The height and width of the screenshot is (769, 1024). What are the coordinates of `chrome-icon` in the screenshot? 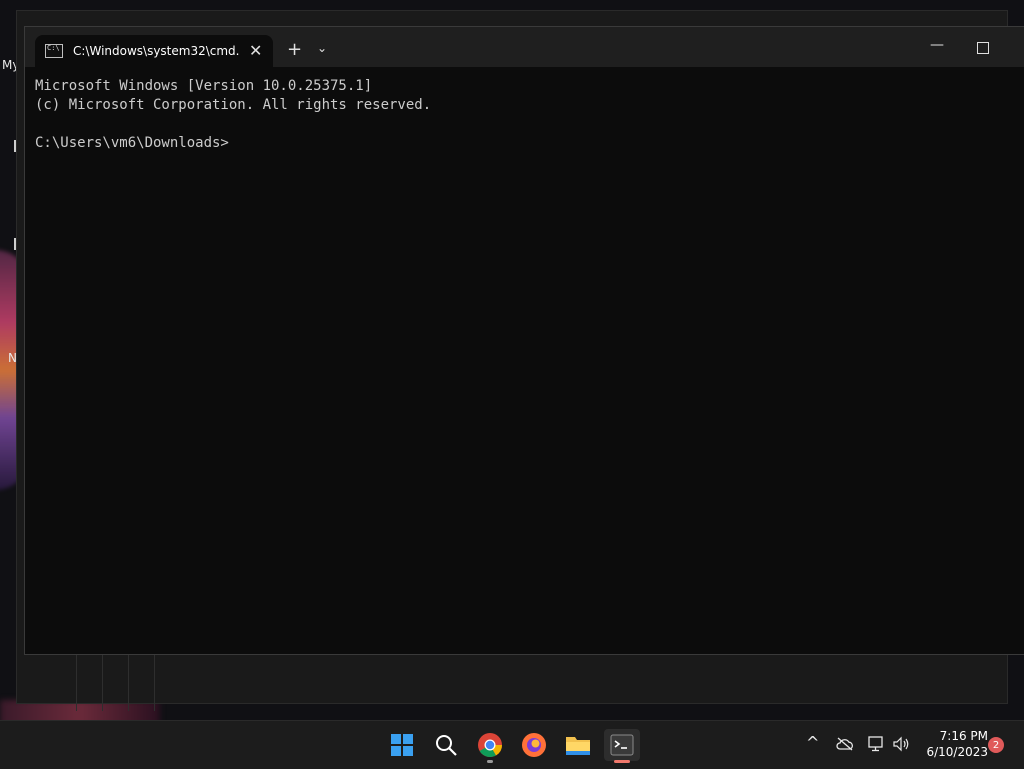 It's located at (490, 746).